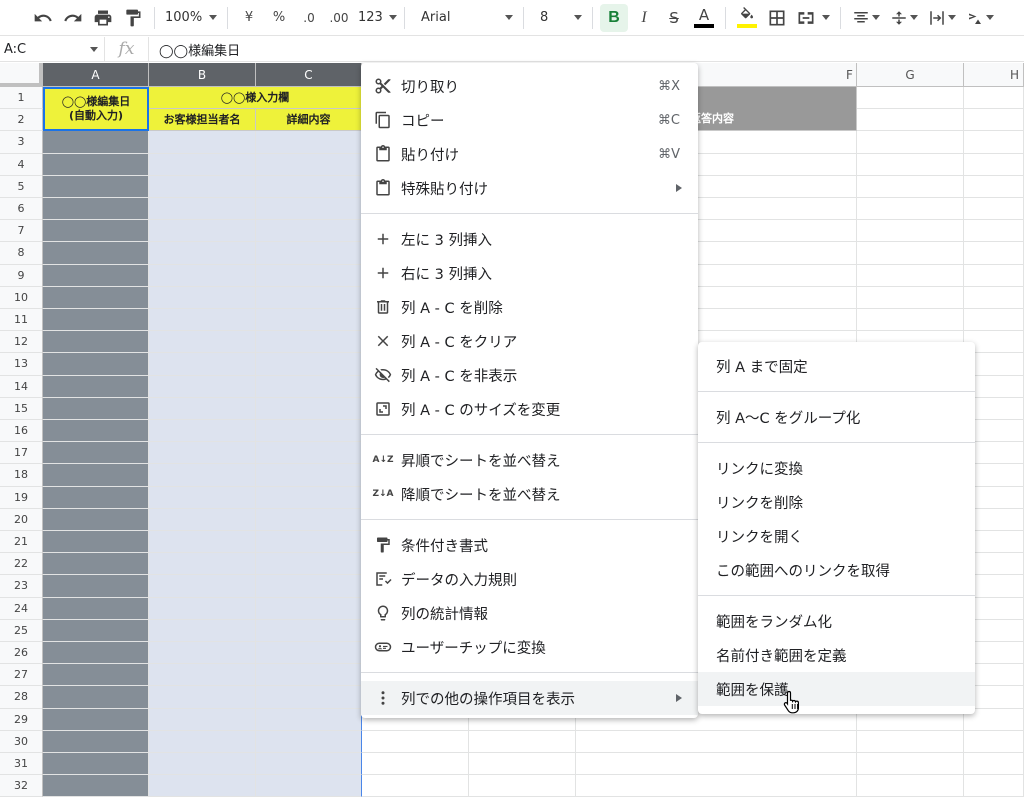 The width and height of the screenshot is (1024, 798). Describe the element at coordinates (21, 275) in the screenshot. I see `row-header-9: 9` at that location.